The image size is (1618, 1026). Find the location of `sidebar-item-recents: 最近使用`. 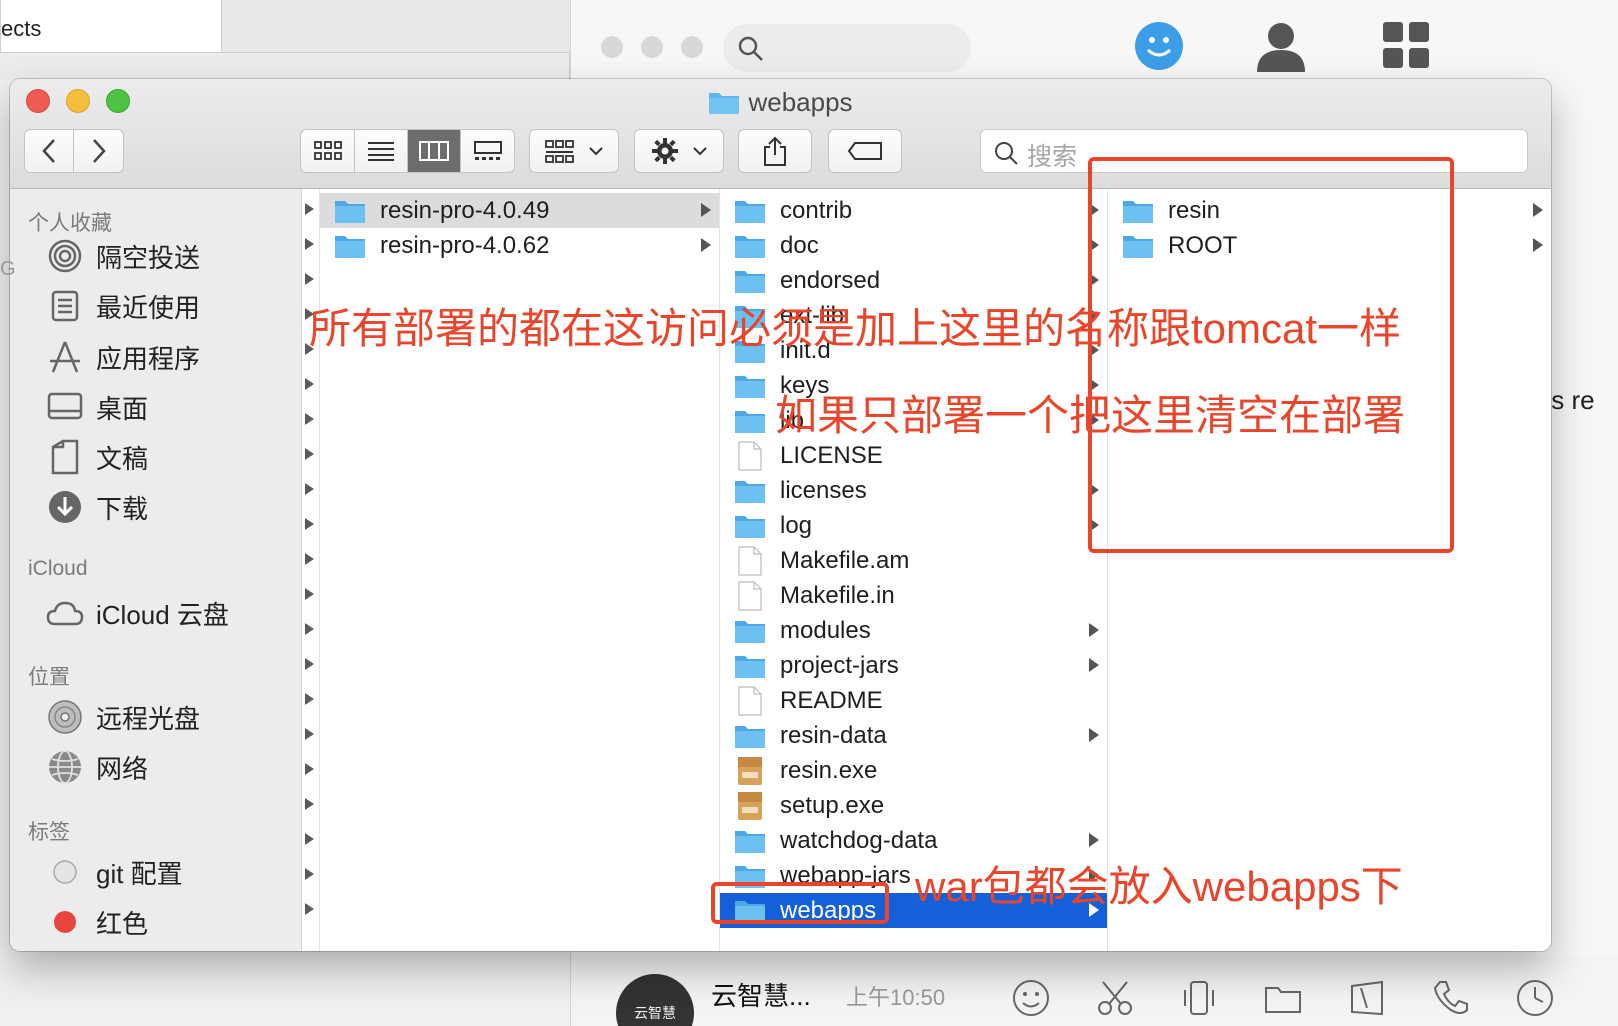

sidebar-item-recents: 最近使用 is located at coordinates (123, 306).